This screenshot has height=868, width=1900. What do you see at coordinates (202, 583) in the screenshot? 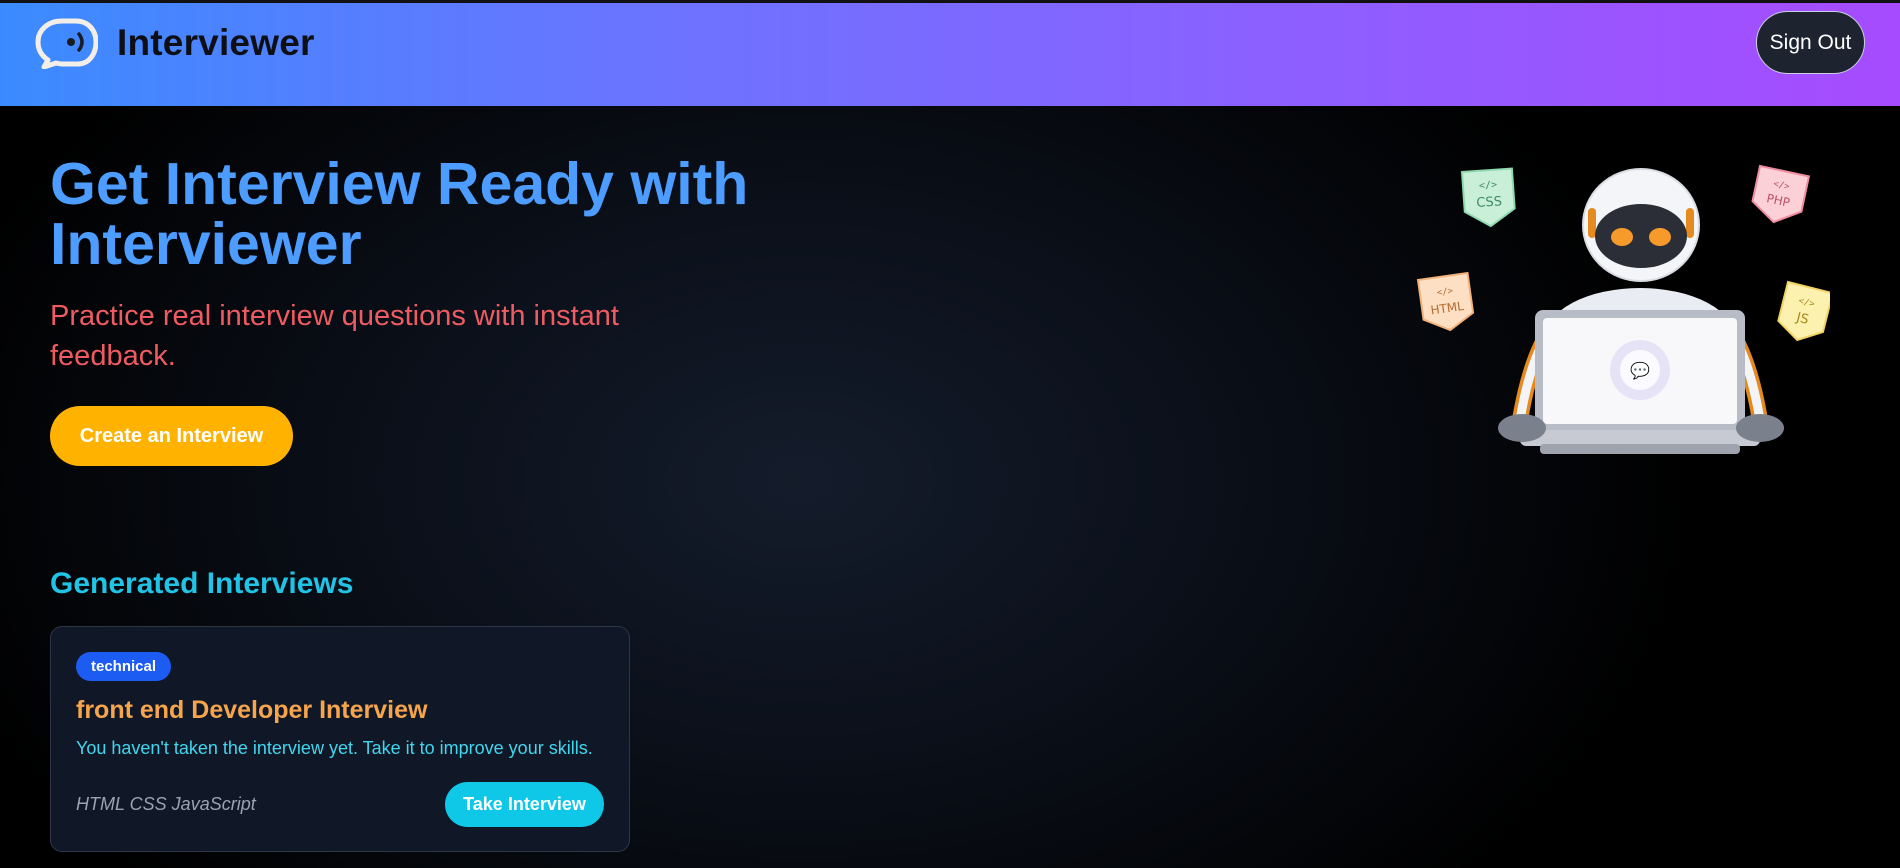
I see `generated-interviews-heading: Generated Interviews` at bounding box center [202, 583].